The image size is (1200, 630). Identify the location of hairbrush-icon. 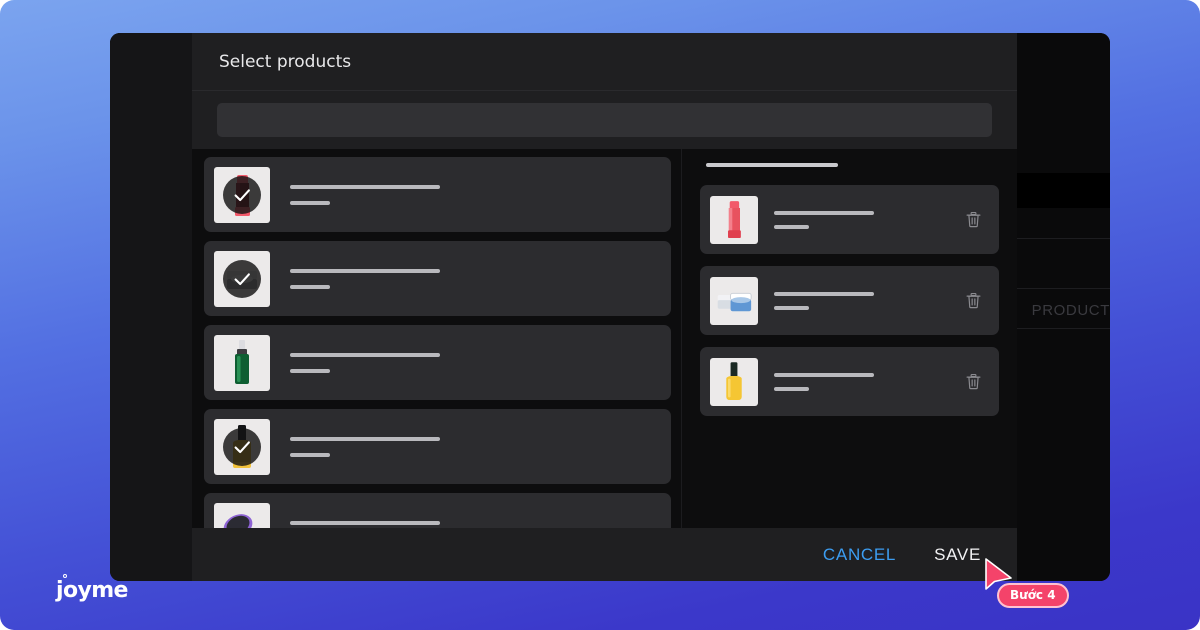
(238, 520).